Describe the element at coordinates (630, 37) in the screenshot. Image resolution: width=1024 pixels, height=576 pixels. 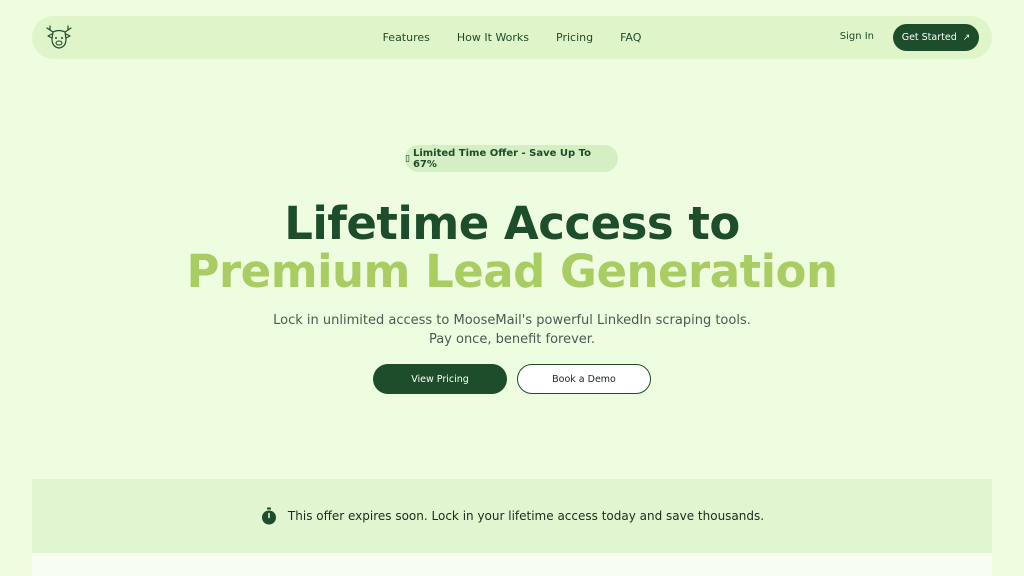
I see `nav-link-faq: FAQ` at that location.